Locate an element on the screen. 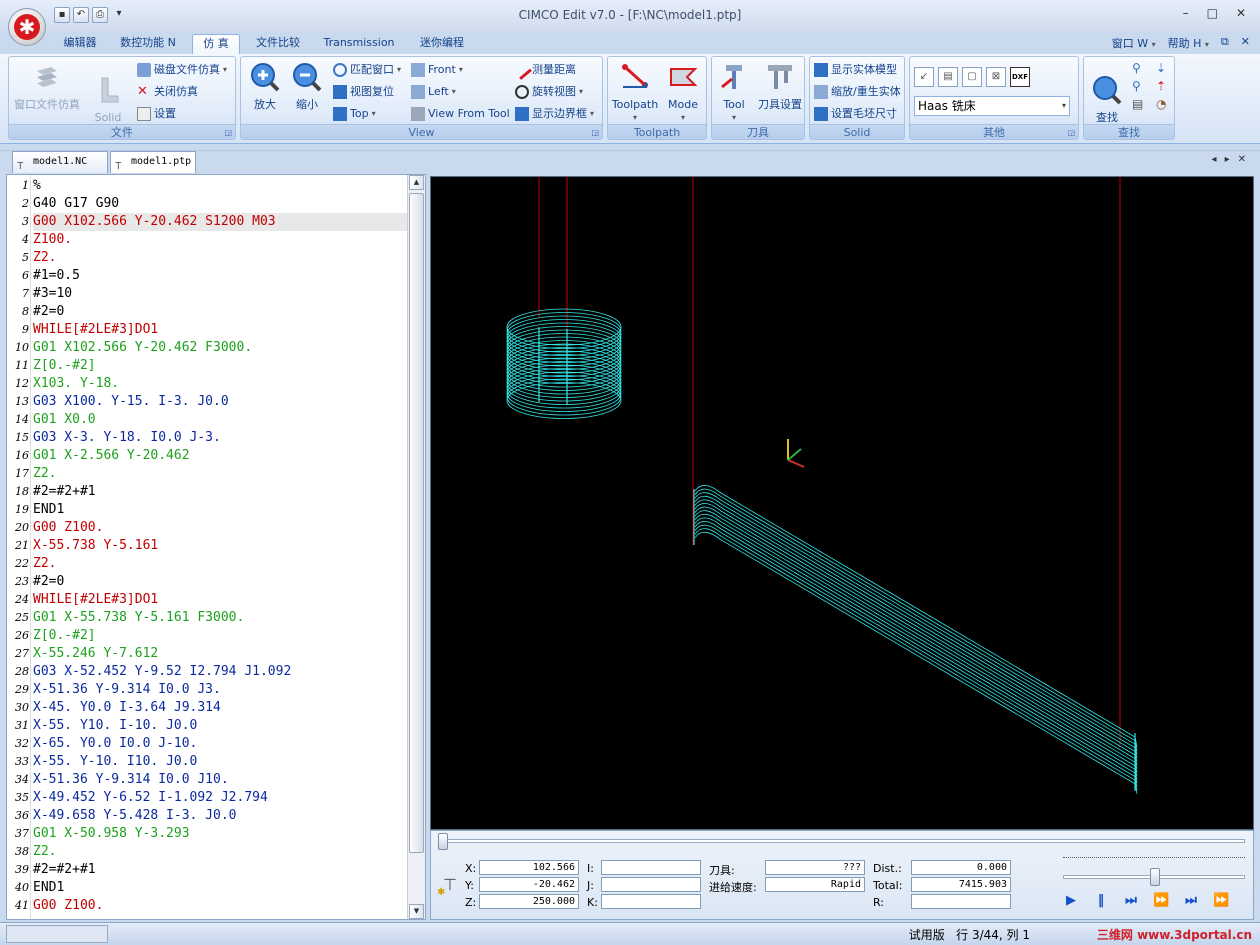 Image resolution: width=1260 pixels, height=945 pixels. find-prev-icon: ⚲ is located at coordinates (1142, 68).